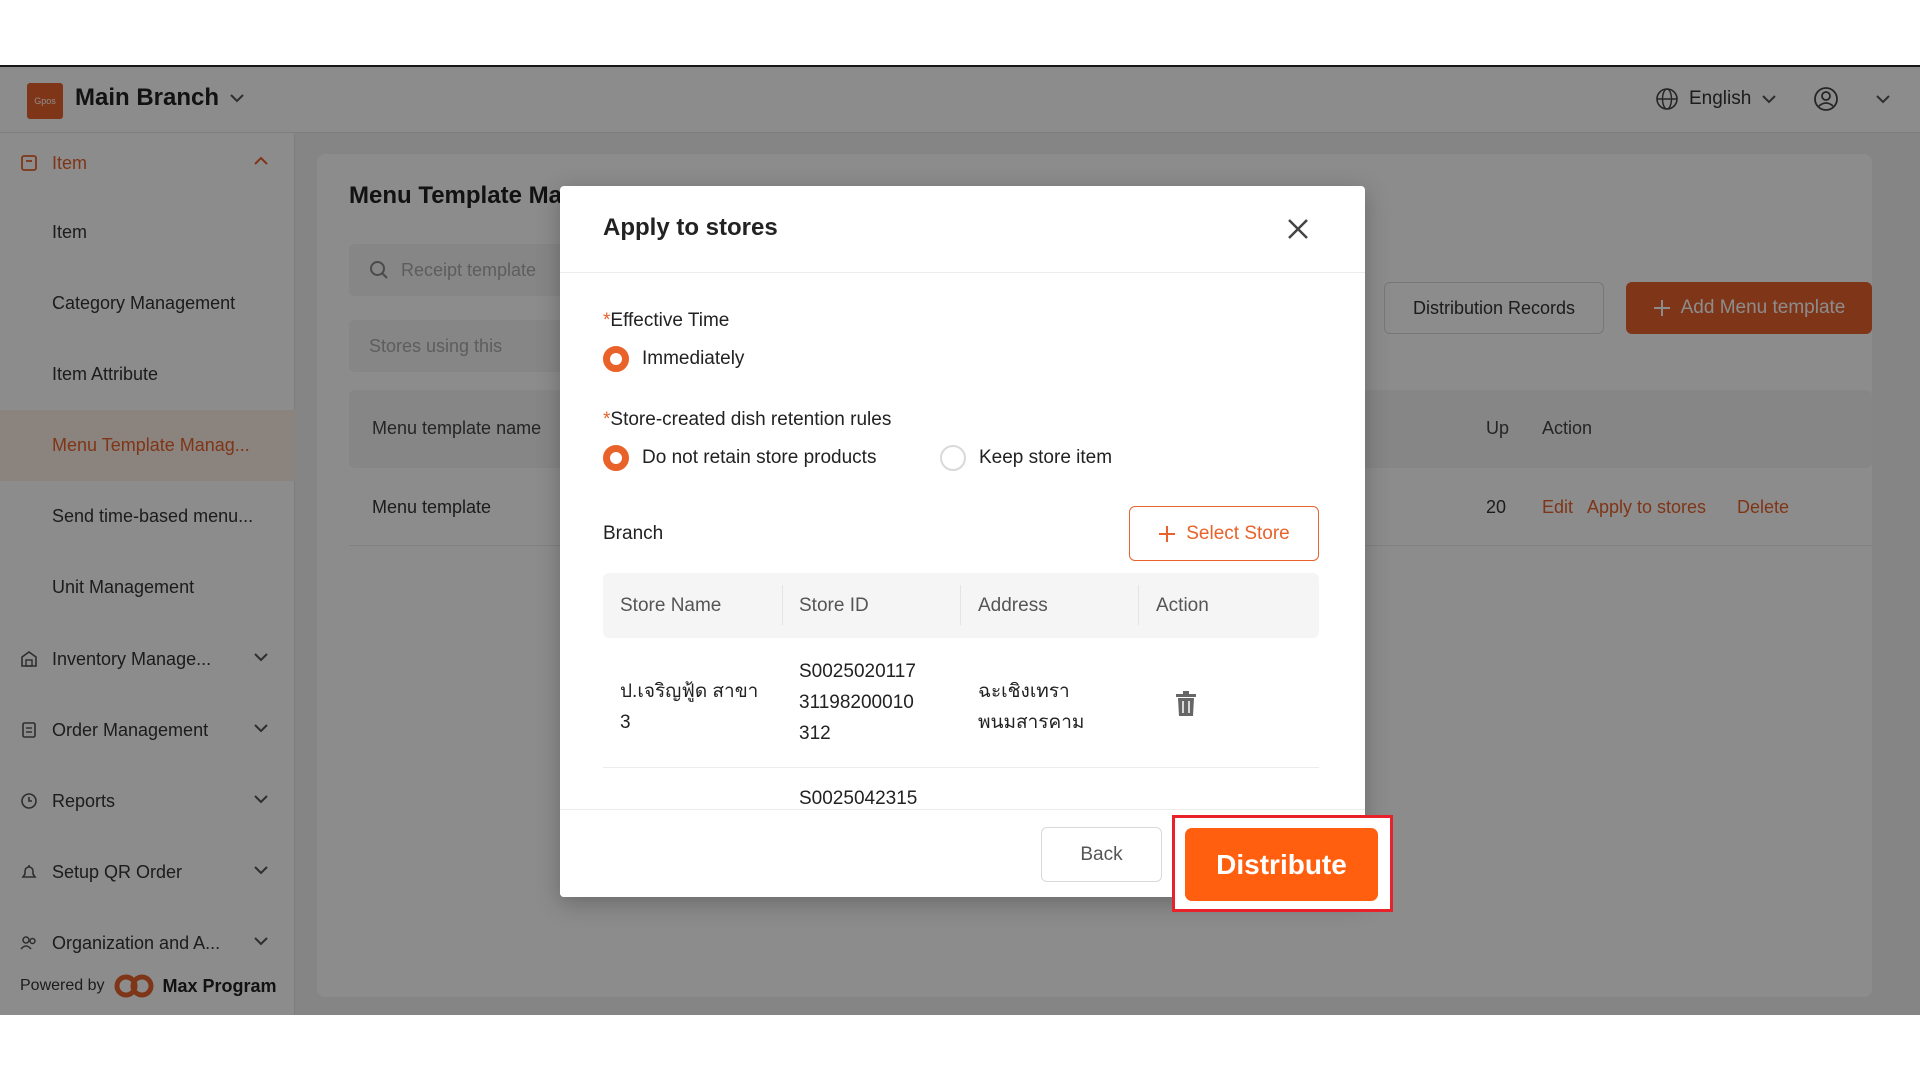  Describe the element at coordinates (1281, 864) in the screenshot. I see `distribute-button: Distribute` at that location.